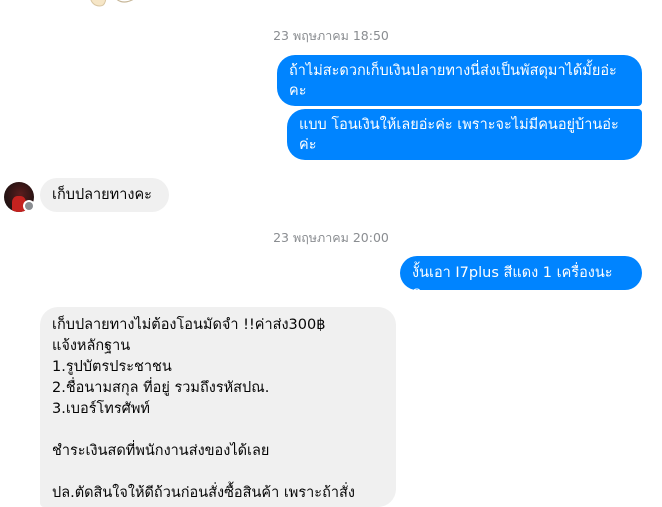 This screenshot has height=507, width=662. Describe the element at coordinates (331, 35) in the screenshot. I see `timestamp: 23 พฤษภาคม 18:50` at that location.